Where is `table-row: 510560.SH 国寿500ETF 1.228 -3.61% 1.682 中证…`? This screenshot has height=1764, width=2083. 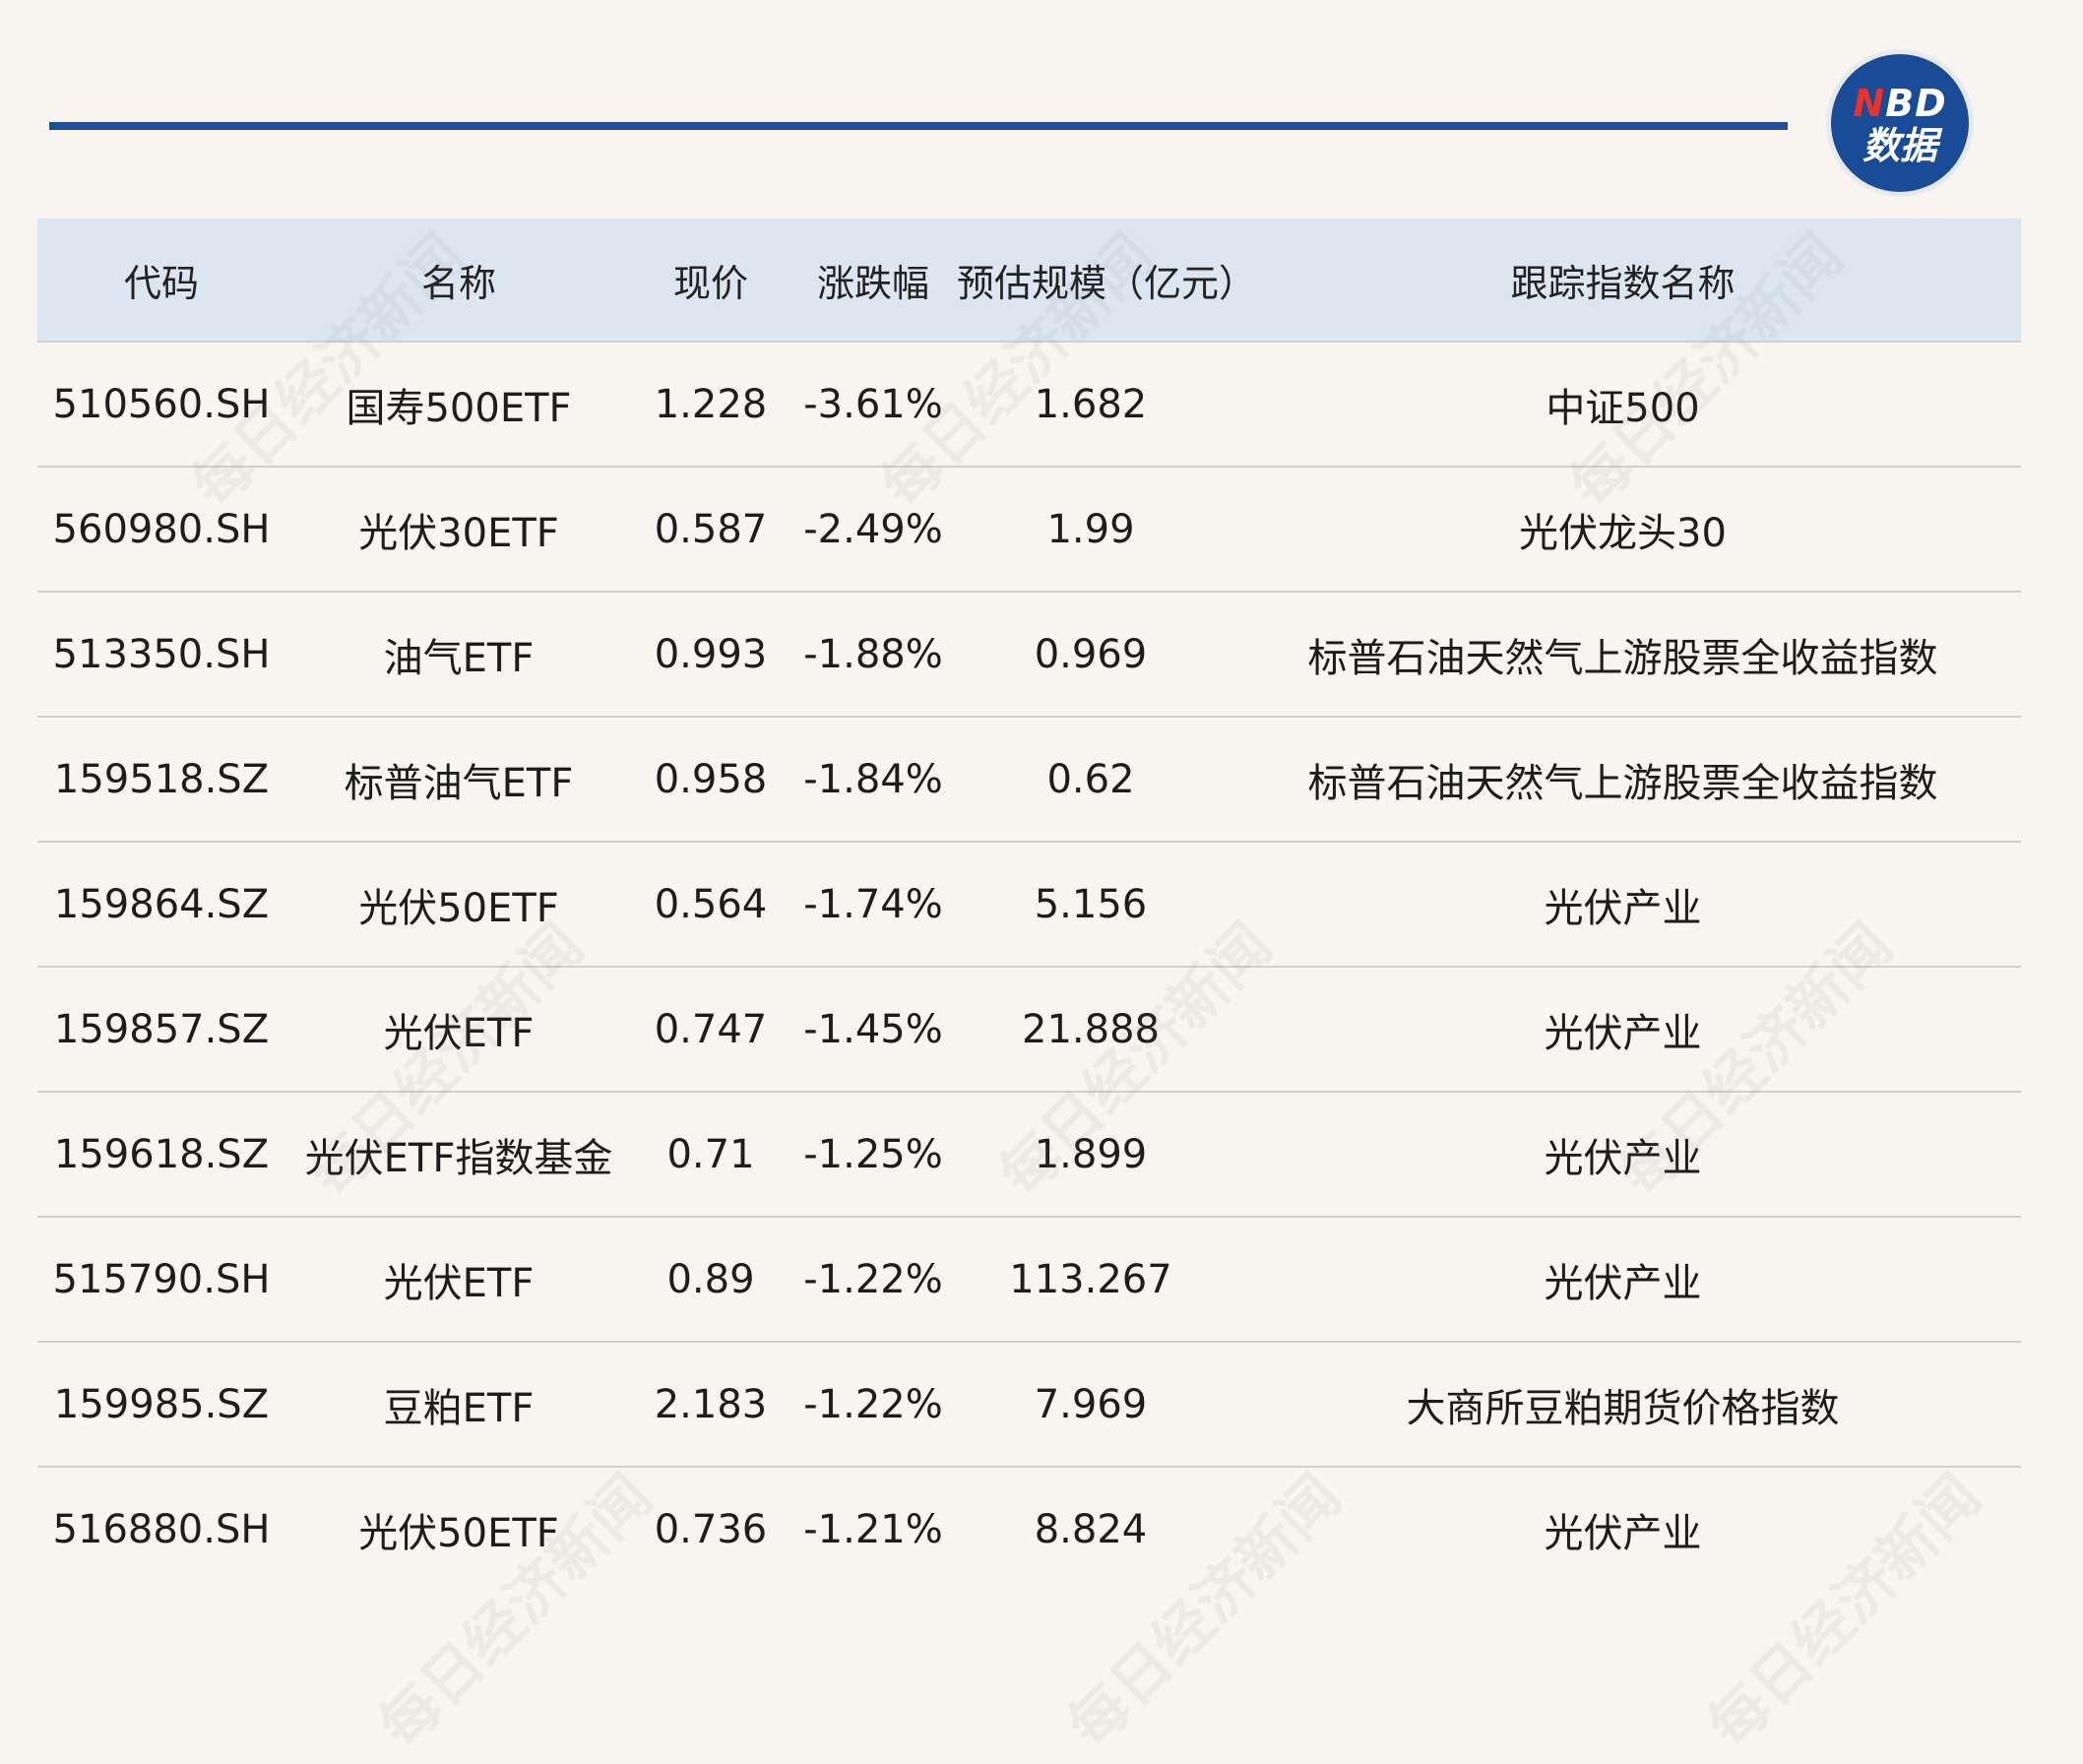 table-row: 510560.SH 国寿500ETF 1.228 -3.61% 1.682 中证… is located at coordinates (1029, 405).